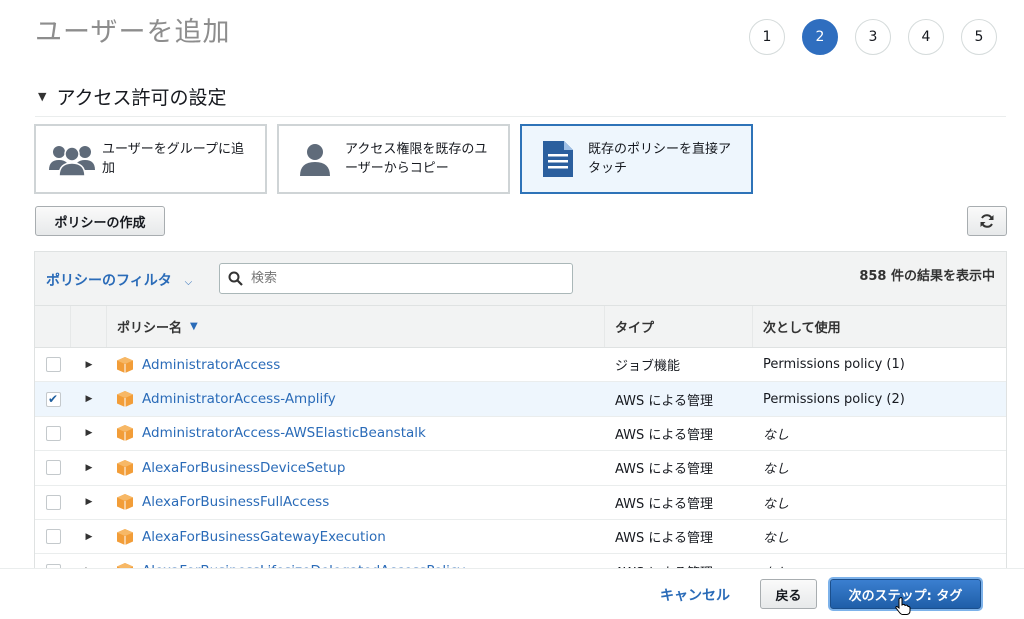 The image size is (1024, 619). I want to click on table-header: ポリシー名 ▼ タイプ 次として使用, so click(520, 327).